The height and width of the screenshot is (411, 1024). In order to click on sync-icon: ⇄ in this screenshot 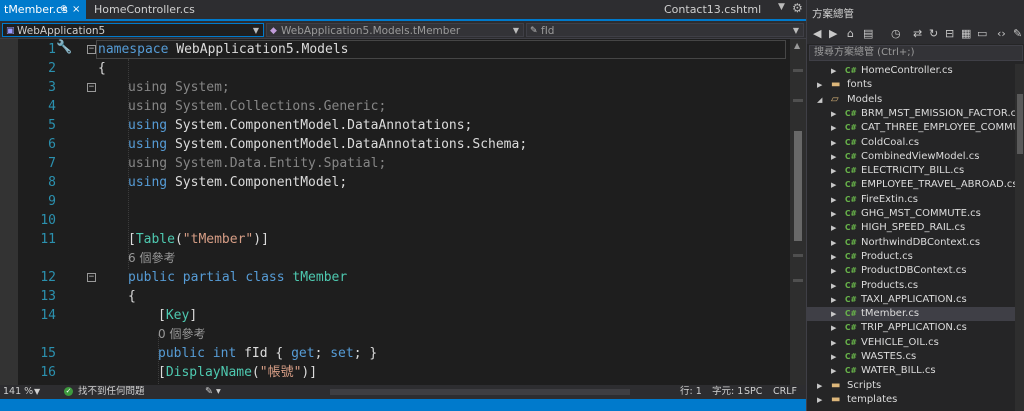, I will do `click(917, 33)`.